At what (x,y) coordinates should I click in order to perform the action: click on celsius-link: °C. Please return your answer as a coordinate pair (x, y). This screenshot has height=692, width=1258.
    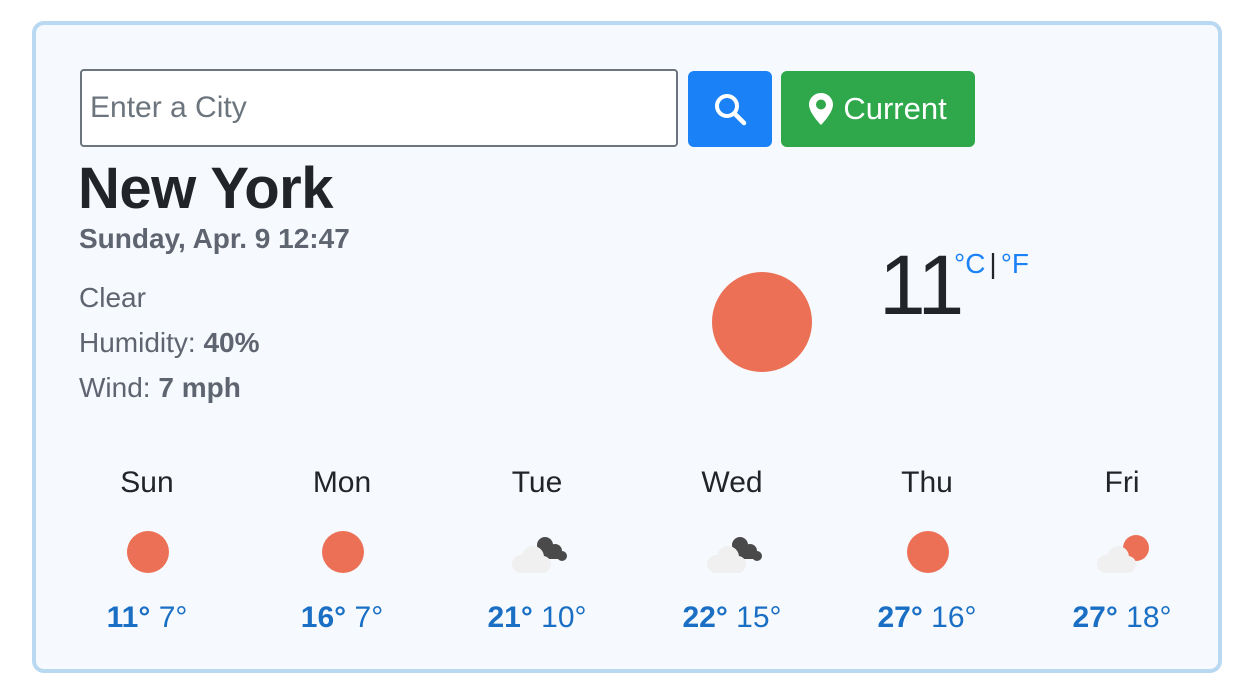
    Looking at the image, I should click on (969, 263).